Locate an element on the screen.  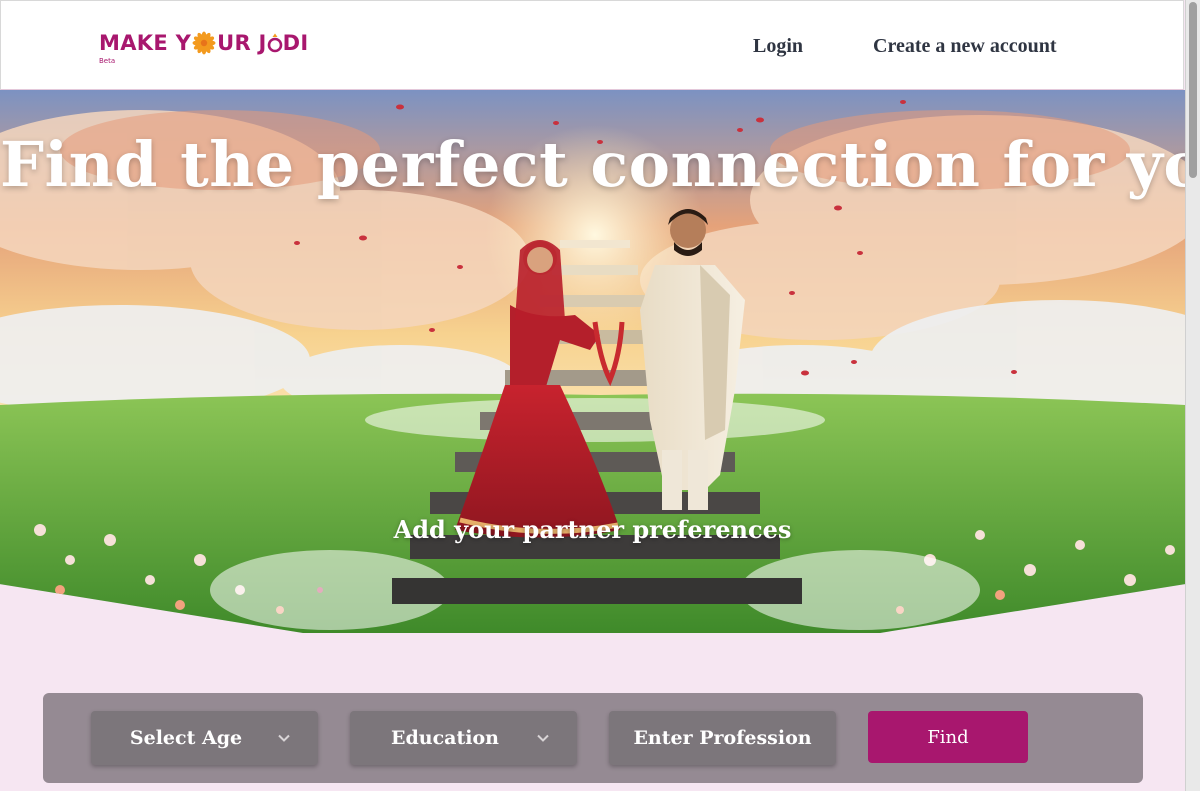
education-select-label: Education is located at coordinates (445, 738).